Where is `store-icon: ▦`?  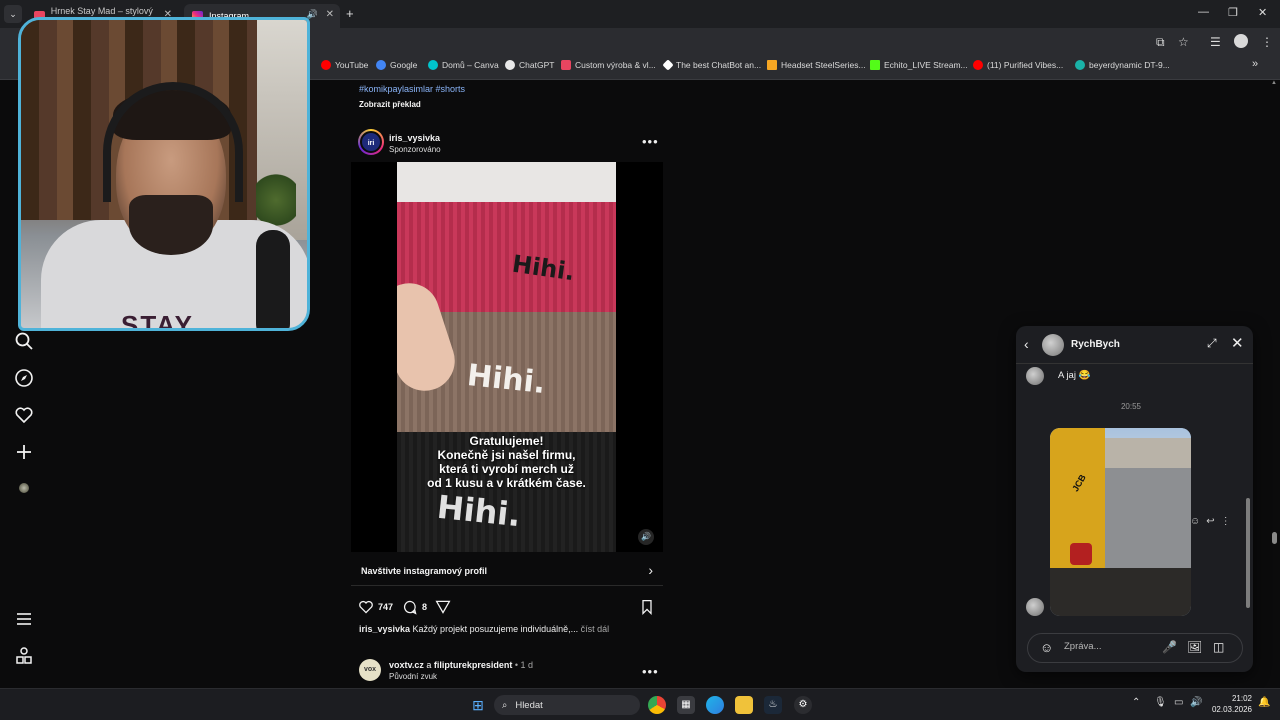
store-icon: ▦ is located at coordinates (686, 705).